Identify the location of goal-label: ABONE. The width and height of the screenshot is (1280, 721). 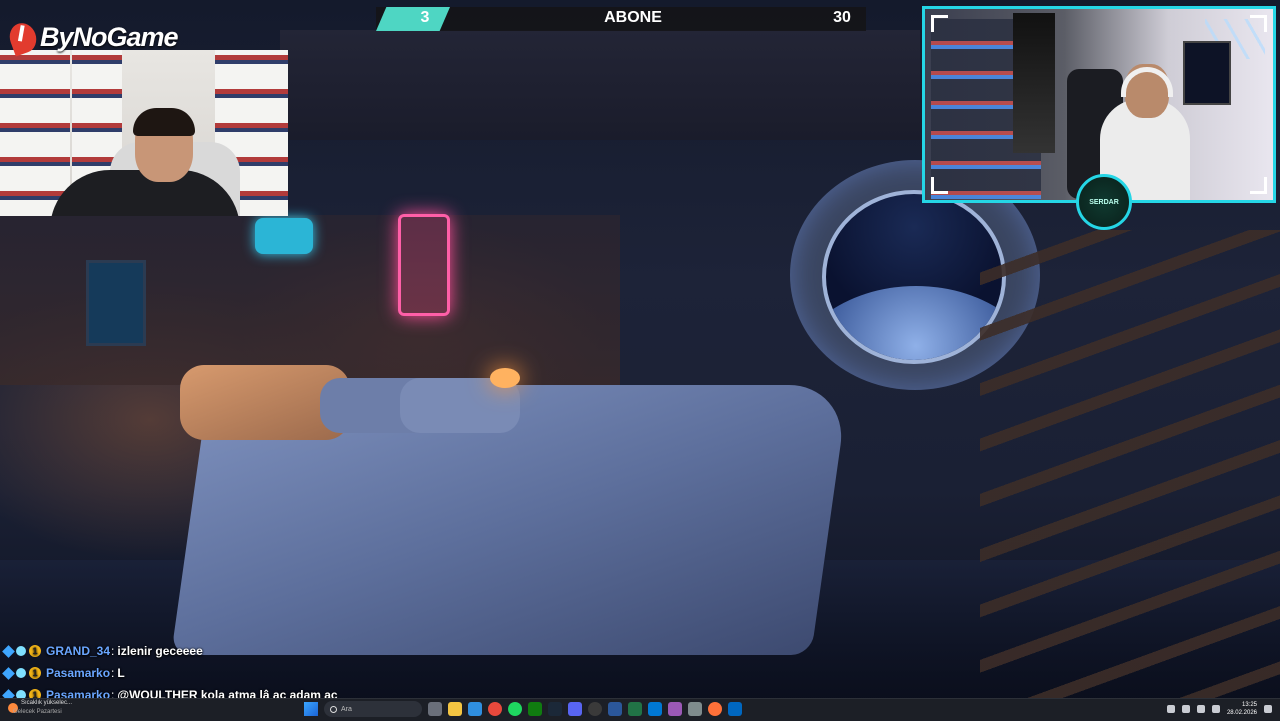
(633, 17).